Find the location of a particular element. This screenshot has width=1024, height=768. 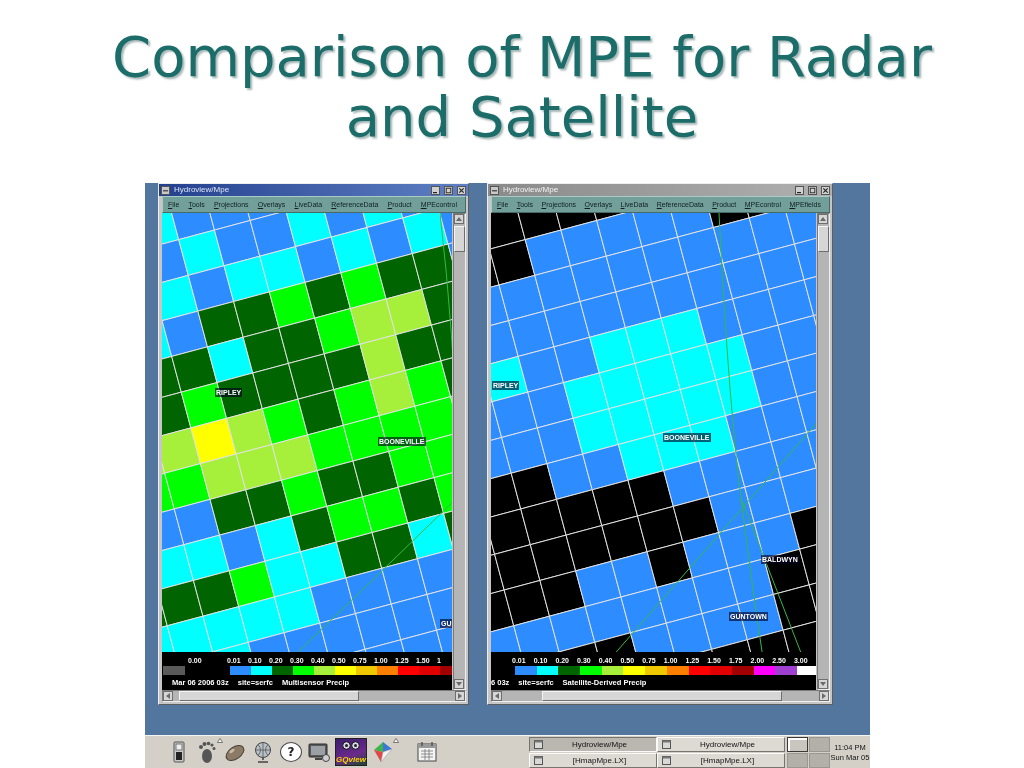

monitor-icon is located at coordinates (319, 752).